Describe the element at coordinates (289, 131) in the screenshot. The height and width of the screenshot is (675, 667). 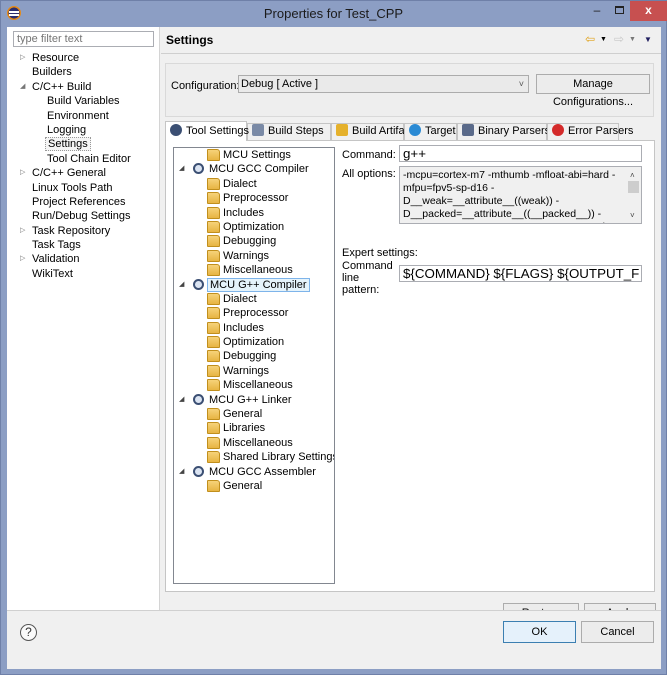
I see `tab-build-steps: Build Steps` at that location.